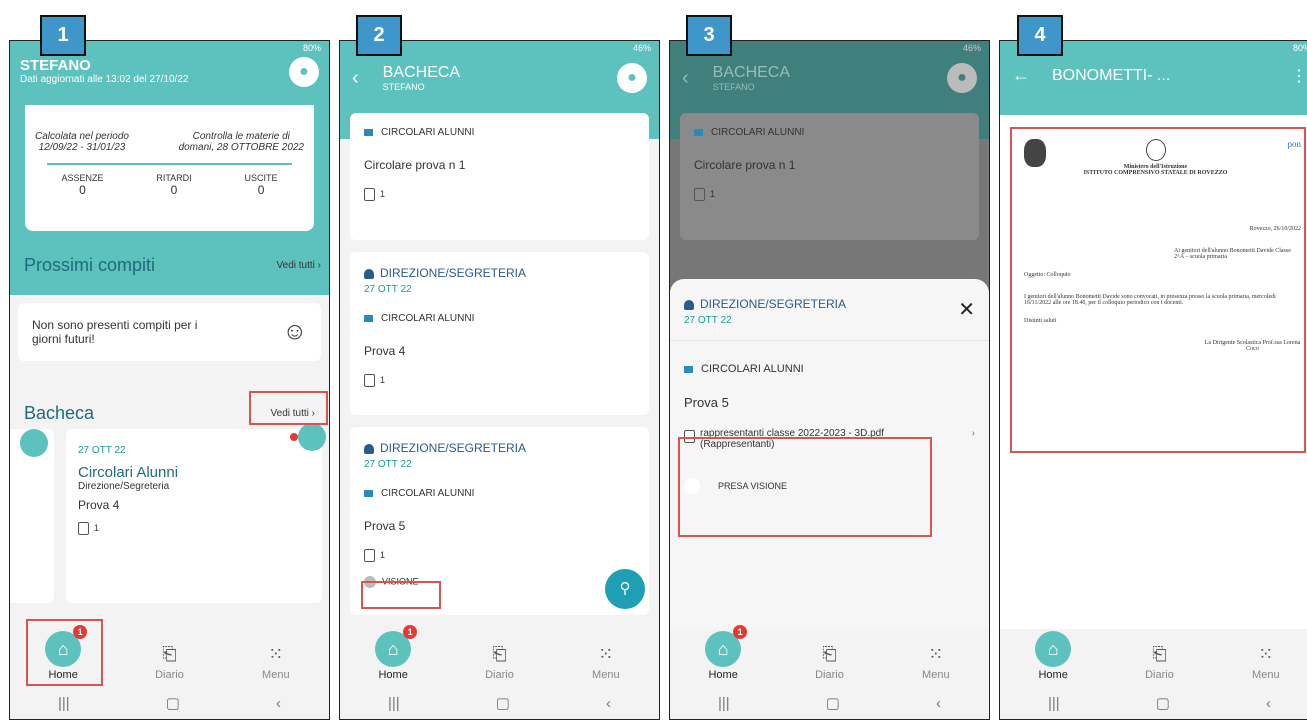 The height and width of the screenshot is (722, 1307). What do you see at coordinates (1021, 75) in the screenshot?
I see `back-arrow-icon: ←` at bounding box center [1021, 75].